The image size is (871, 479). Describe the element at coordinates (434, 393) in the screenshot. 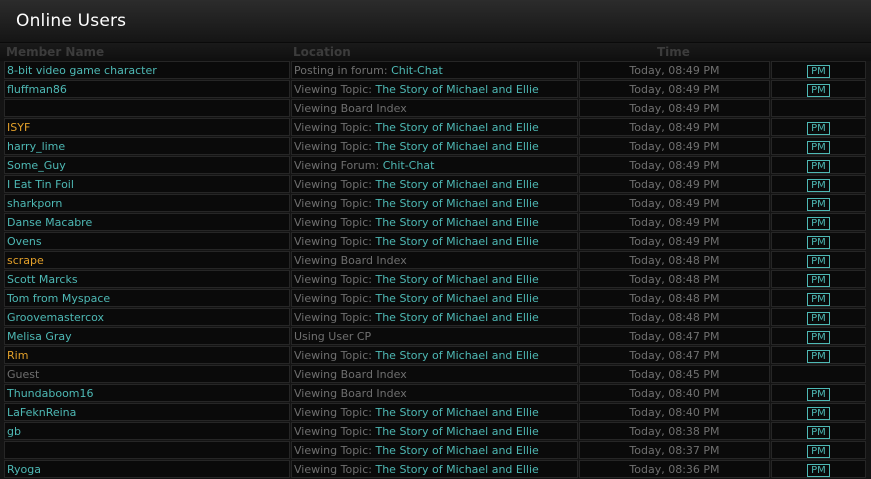

I see `location-cell: Viewing Board Index` at that location.